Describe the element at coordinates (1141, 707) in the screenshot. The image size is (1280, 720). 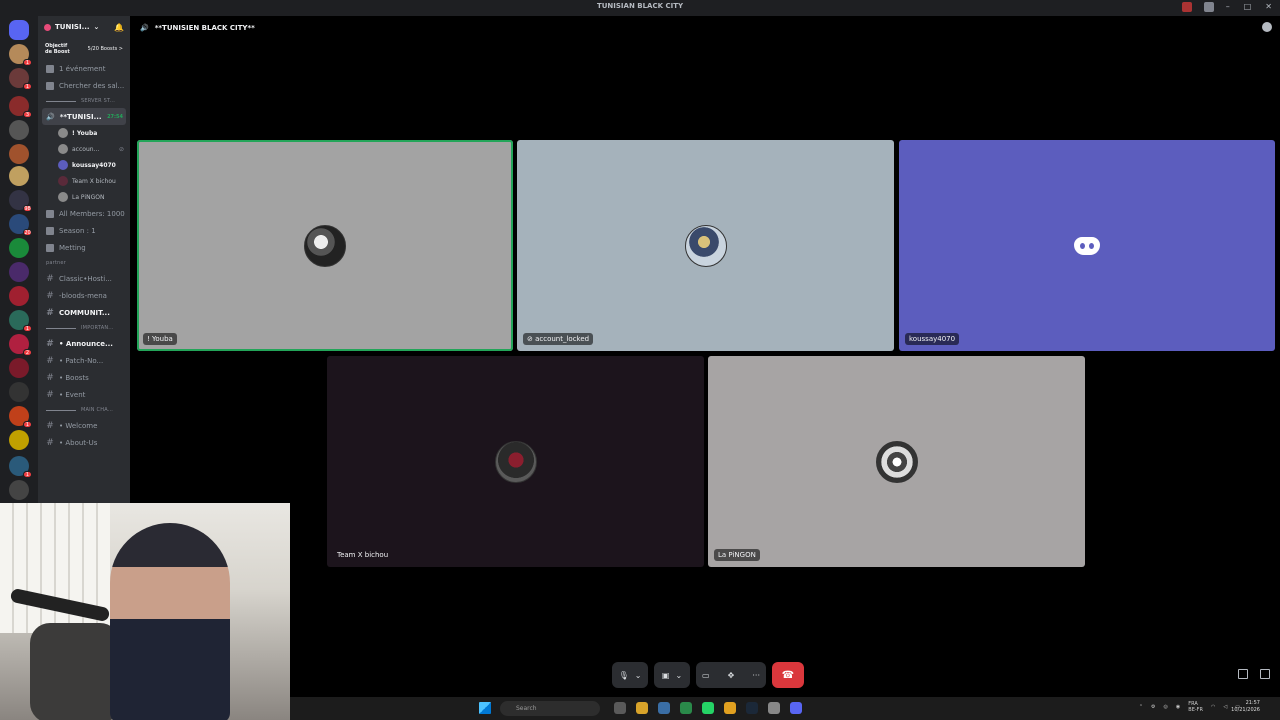
I see `tray-chevron-icon: ⌃` at that location.